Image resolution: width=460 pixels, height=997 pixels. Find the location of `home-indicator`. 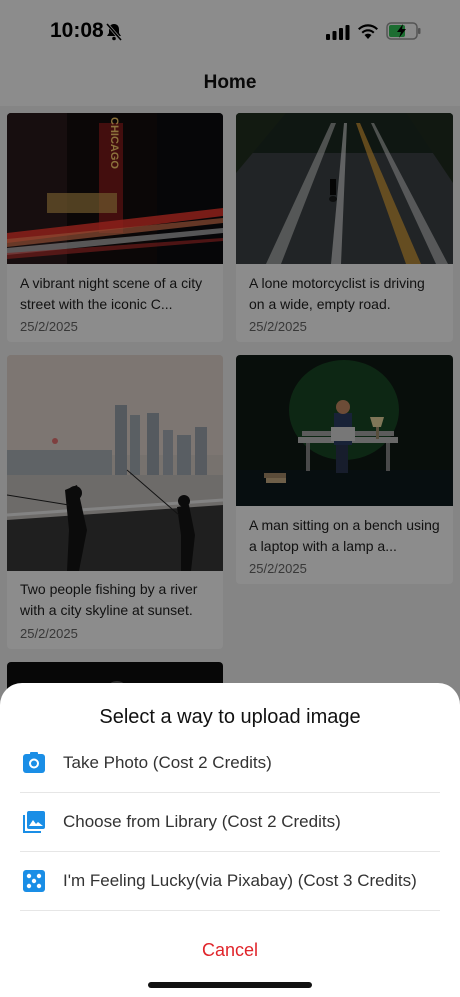

home-indicator is located at coordinates (230, 985).